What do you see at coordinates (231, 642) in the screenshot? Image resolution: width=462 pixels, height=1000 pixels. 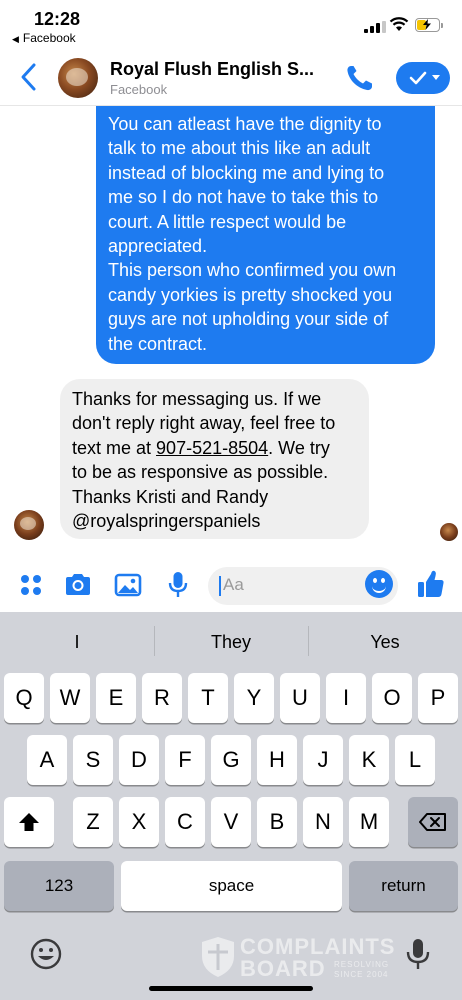 I see `suggestion-they: They` at bounding box center [231, 642].